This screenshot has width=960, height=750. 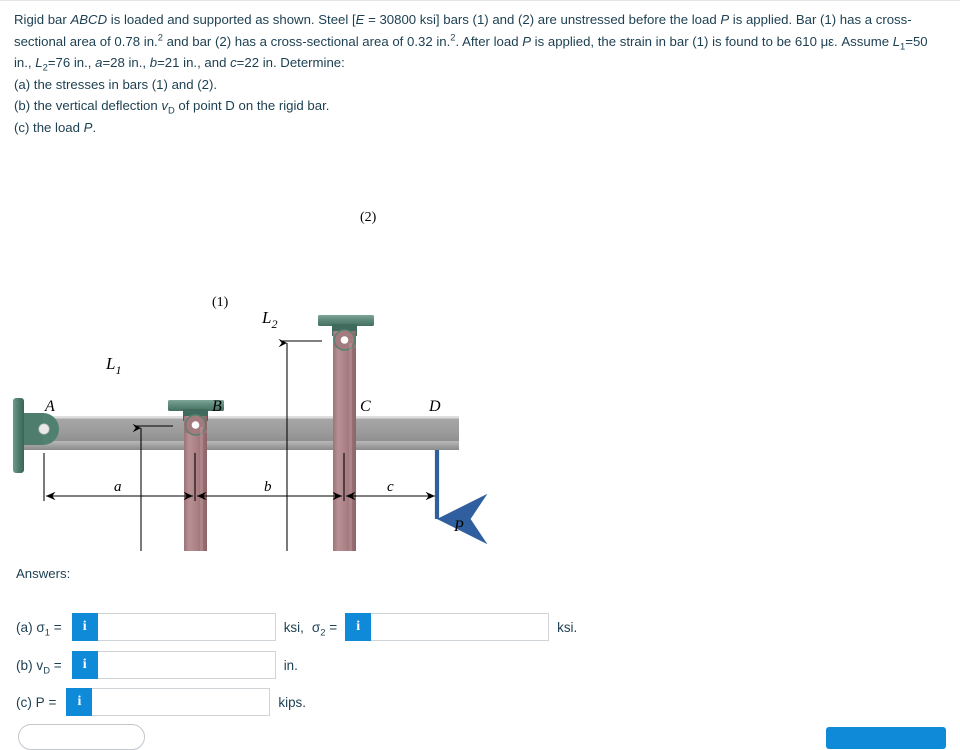 I want to click on answer-field-sigma1: i, so click(x=173, y=627).